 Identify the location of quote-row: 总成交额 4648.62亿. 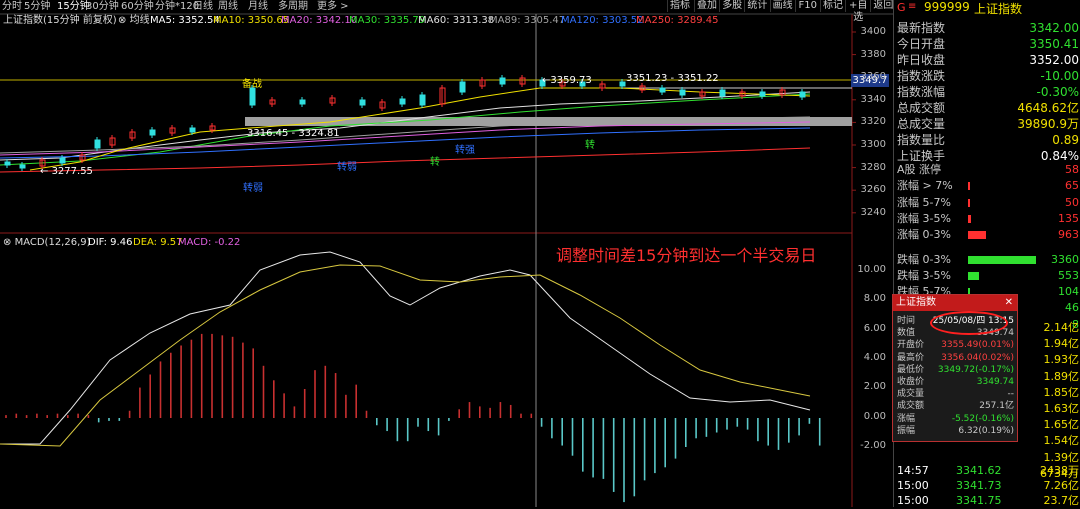
(987, 108).